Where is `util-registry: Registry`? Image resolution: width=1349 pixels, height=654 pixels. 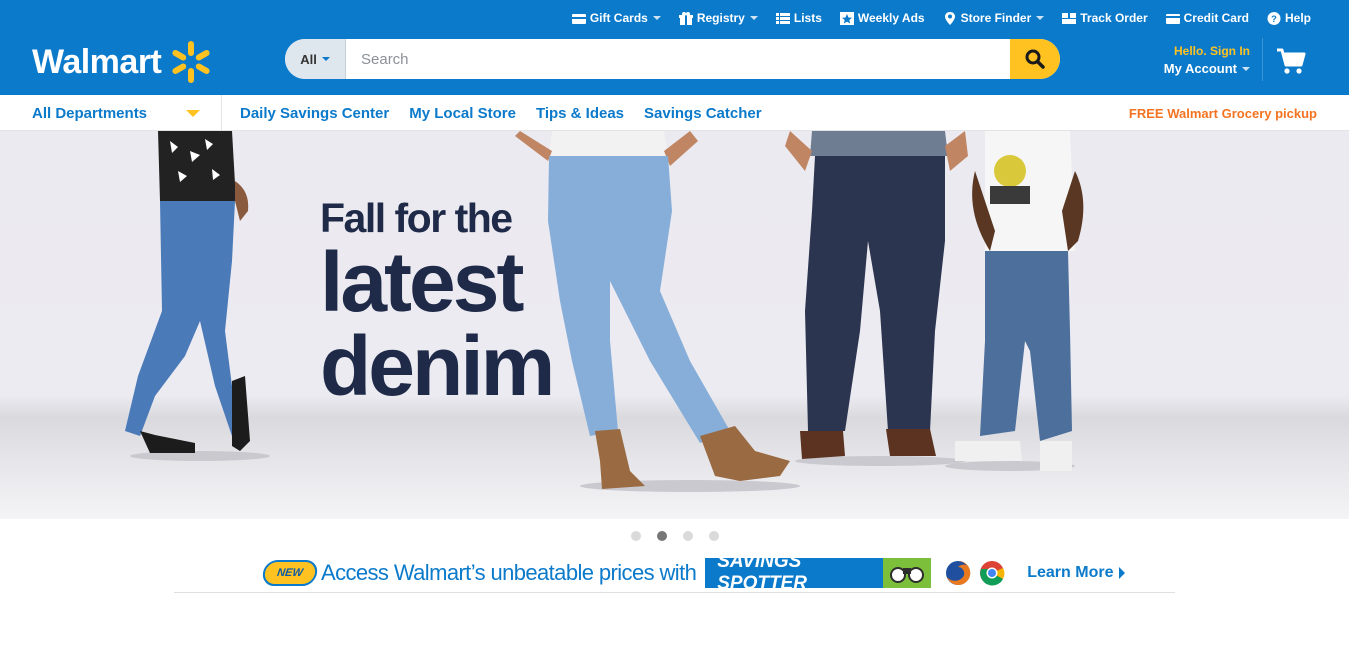 util-registry: Registry is located at coordinates (718, 18).